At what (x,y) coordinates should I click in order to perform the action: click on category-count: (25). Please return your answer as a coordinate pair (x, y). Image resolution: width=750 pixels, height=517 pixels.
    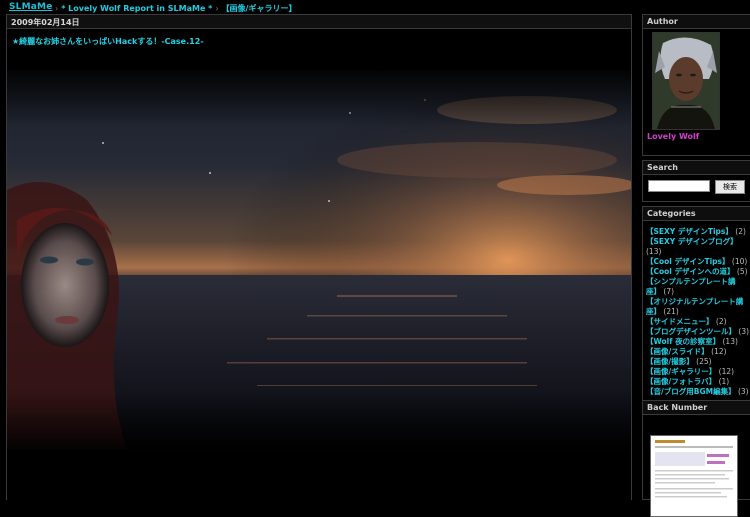
    Looking at the image, I should click on (704, 361).